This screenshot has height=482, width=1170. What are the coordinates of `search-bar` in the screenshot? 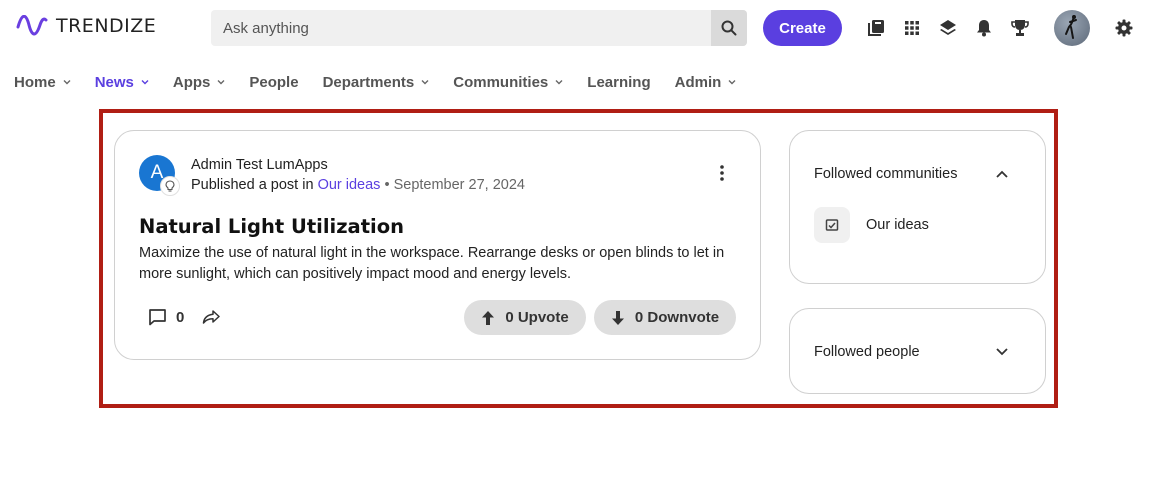 It's located at (479, 28).